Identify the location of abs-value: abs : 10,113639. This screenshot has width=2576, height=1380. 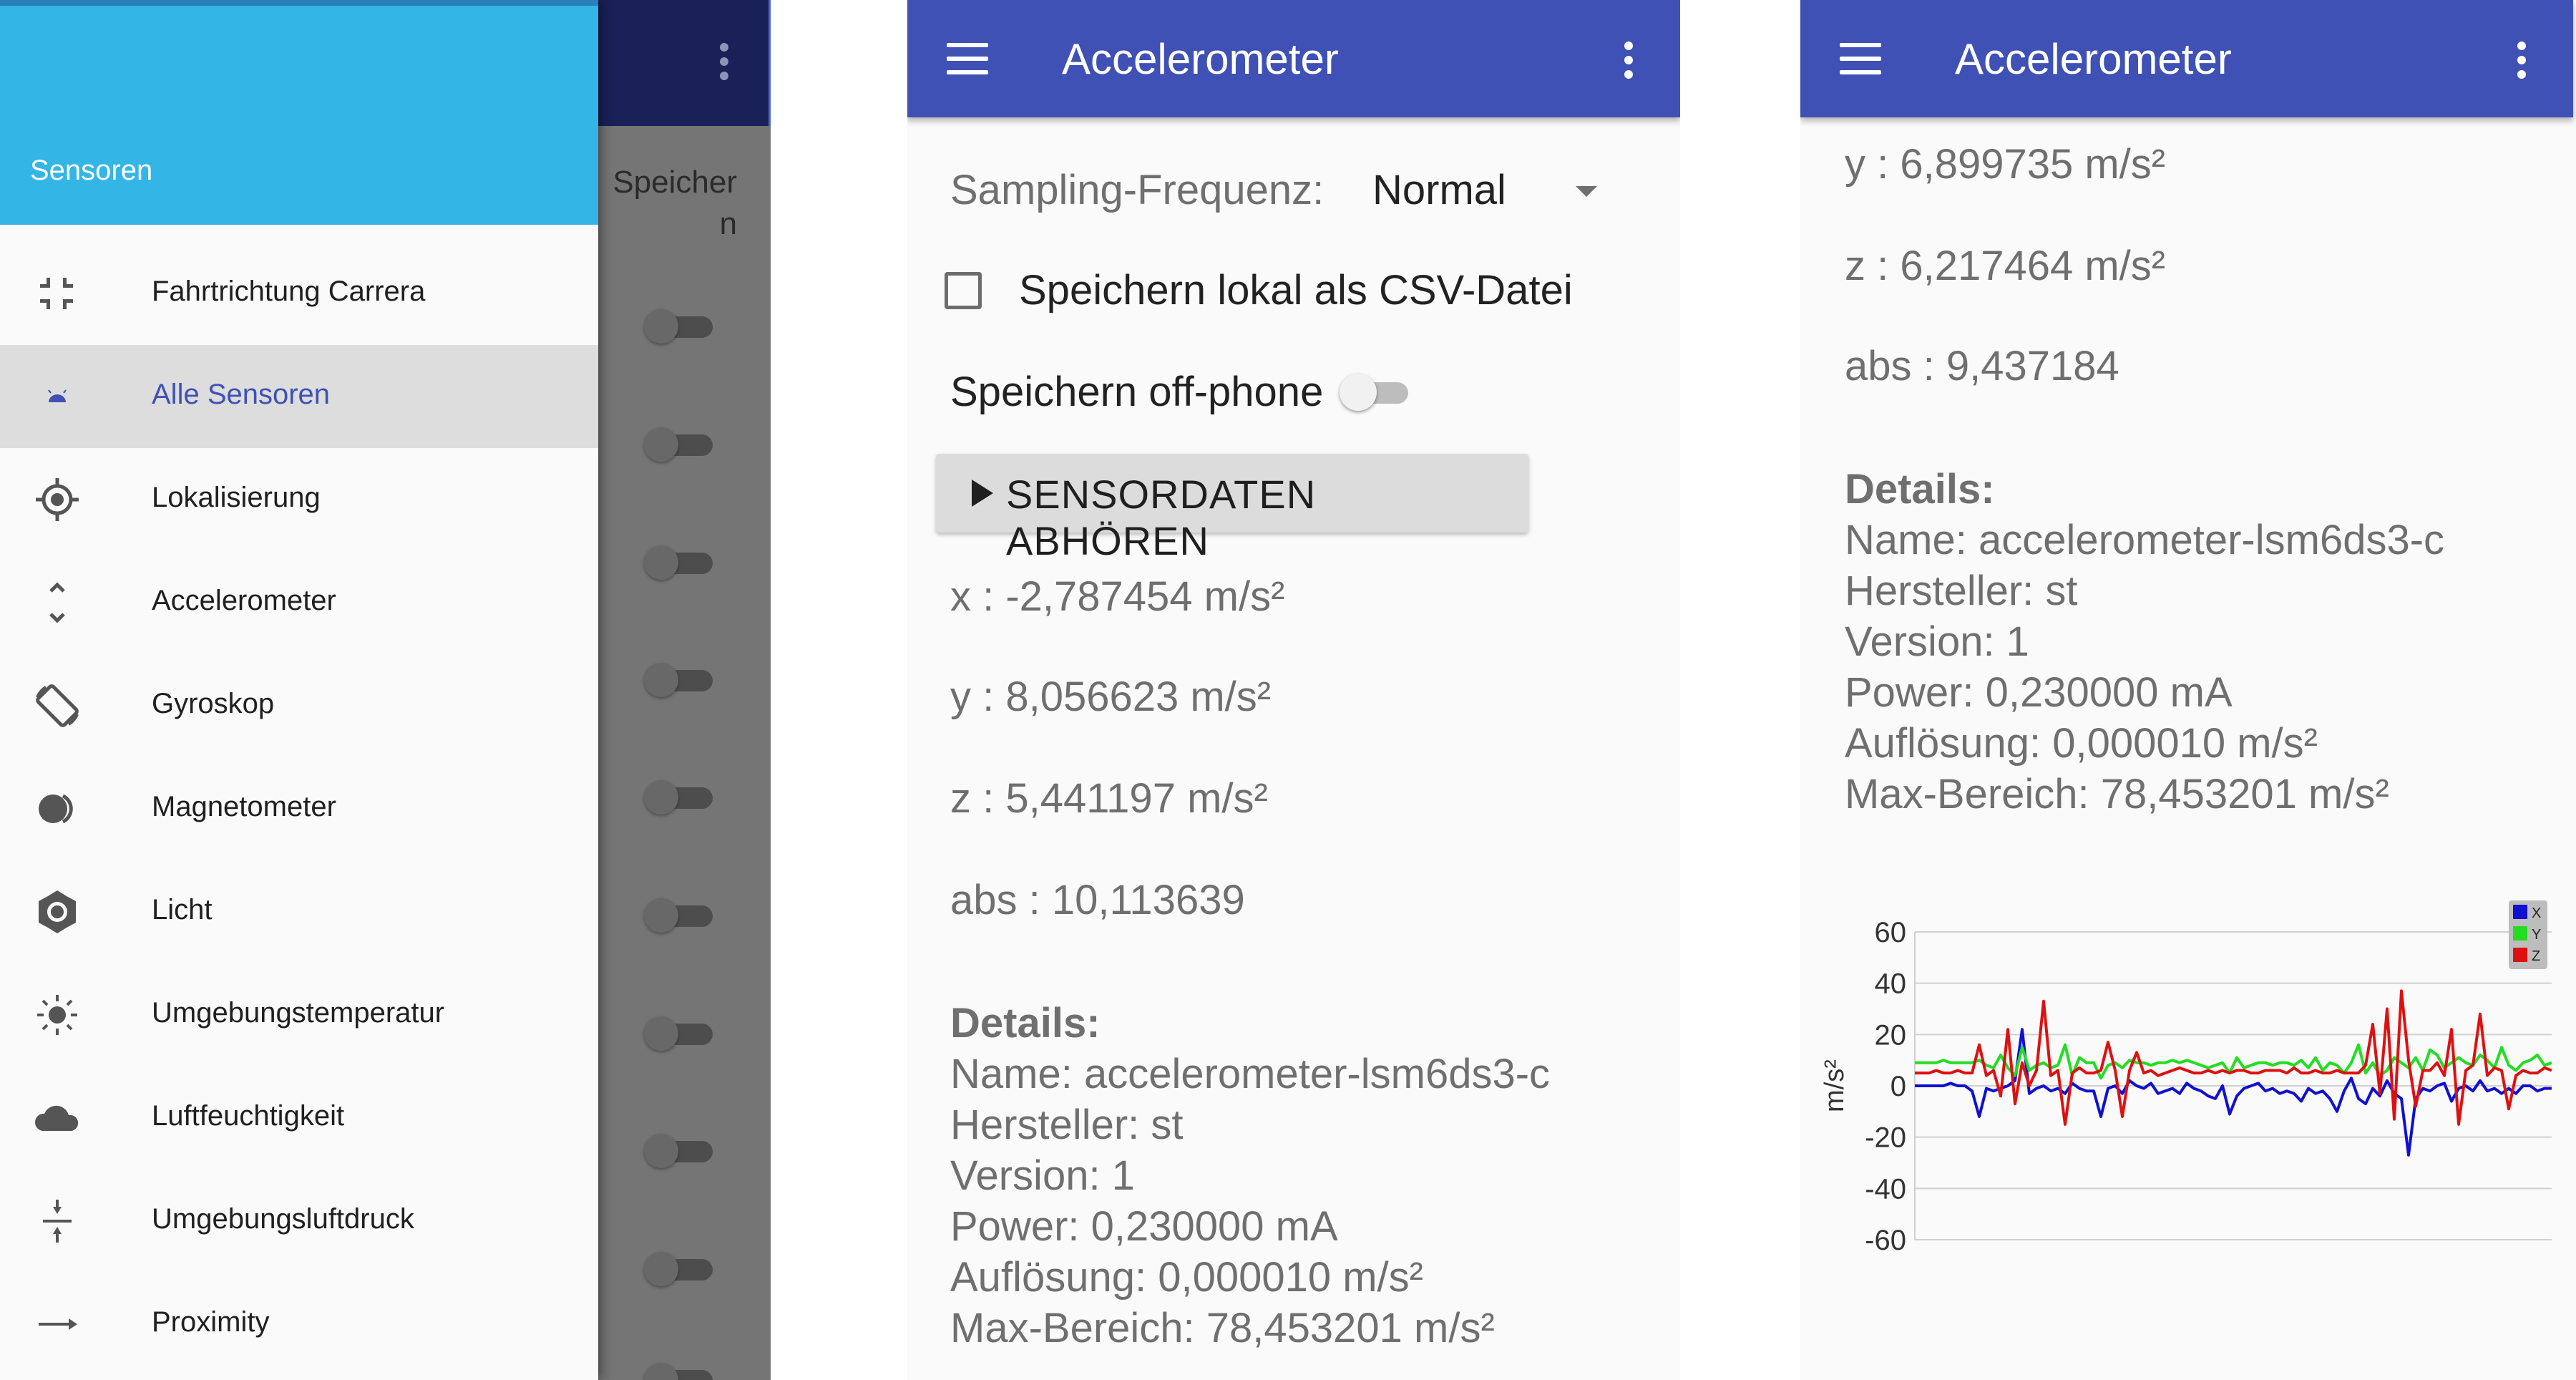
(1097, 900).